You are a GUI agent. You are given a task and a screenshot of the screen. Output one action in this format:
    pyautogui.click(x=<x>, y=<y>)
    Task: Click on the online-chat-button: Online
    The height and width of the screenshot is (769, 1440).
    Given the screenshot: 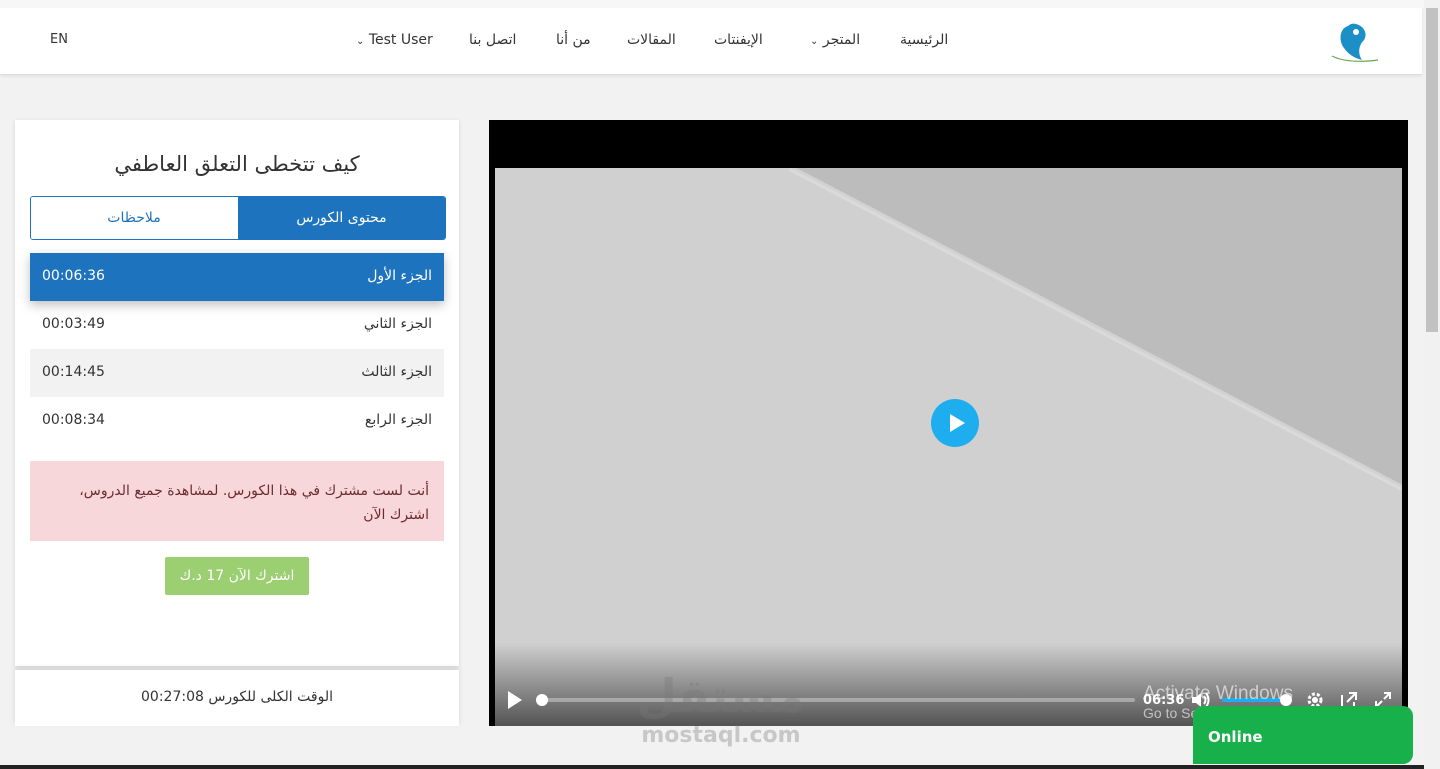 What is the action you would take?
    pyautogui.click(x=1303, y=735)
    